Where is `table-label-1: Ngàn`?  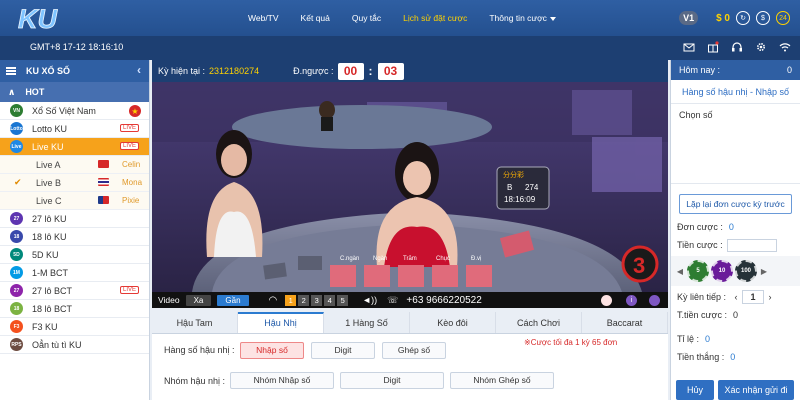
table-label-1: Ngàn is located at coordinates (380, 259).